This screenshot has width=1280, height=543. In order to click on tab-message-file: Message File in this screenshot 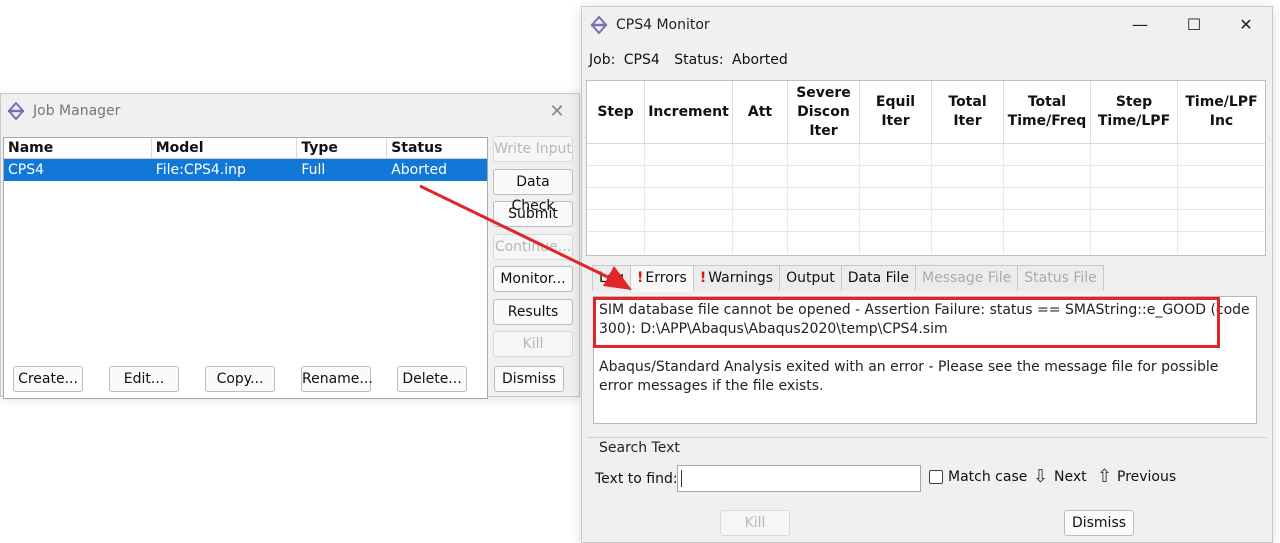, I will do `click(967, 278)`.